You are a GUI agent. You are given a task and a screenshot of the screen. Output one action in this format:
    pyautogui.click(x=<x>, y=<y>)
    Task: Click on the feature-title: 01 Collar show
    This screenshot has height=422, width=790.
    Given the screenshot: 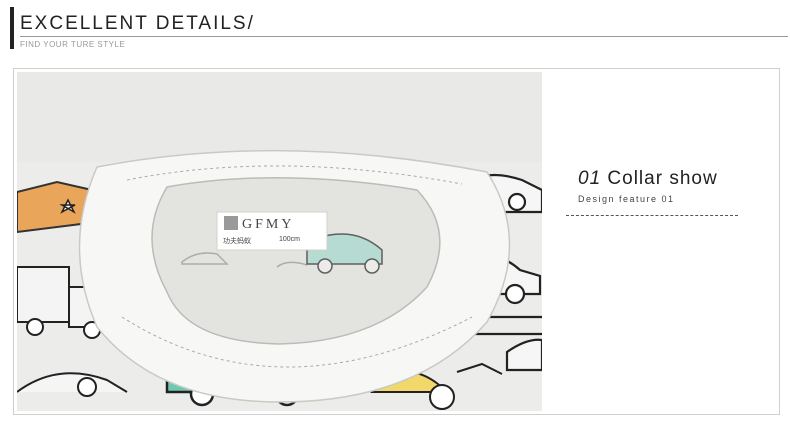 What is the action you would take?
    pyautogui.click(x=648, y=179)
    